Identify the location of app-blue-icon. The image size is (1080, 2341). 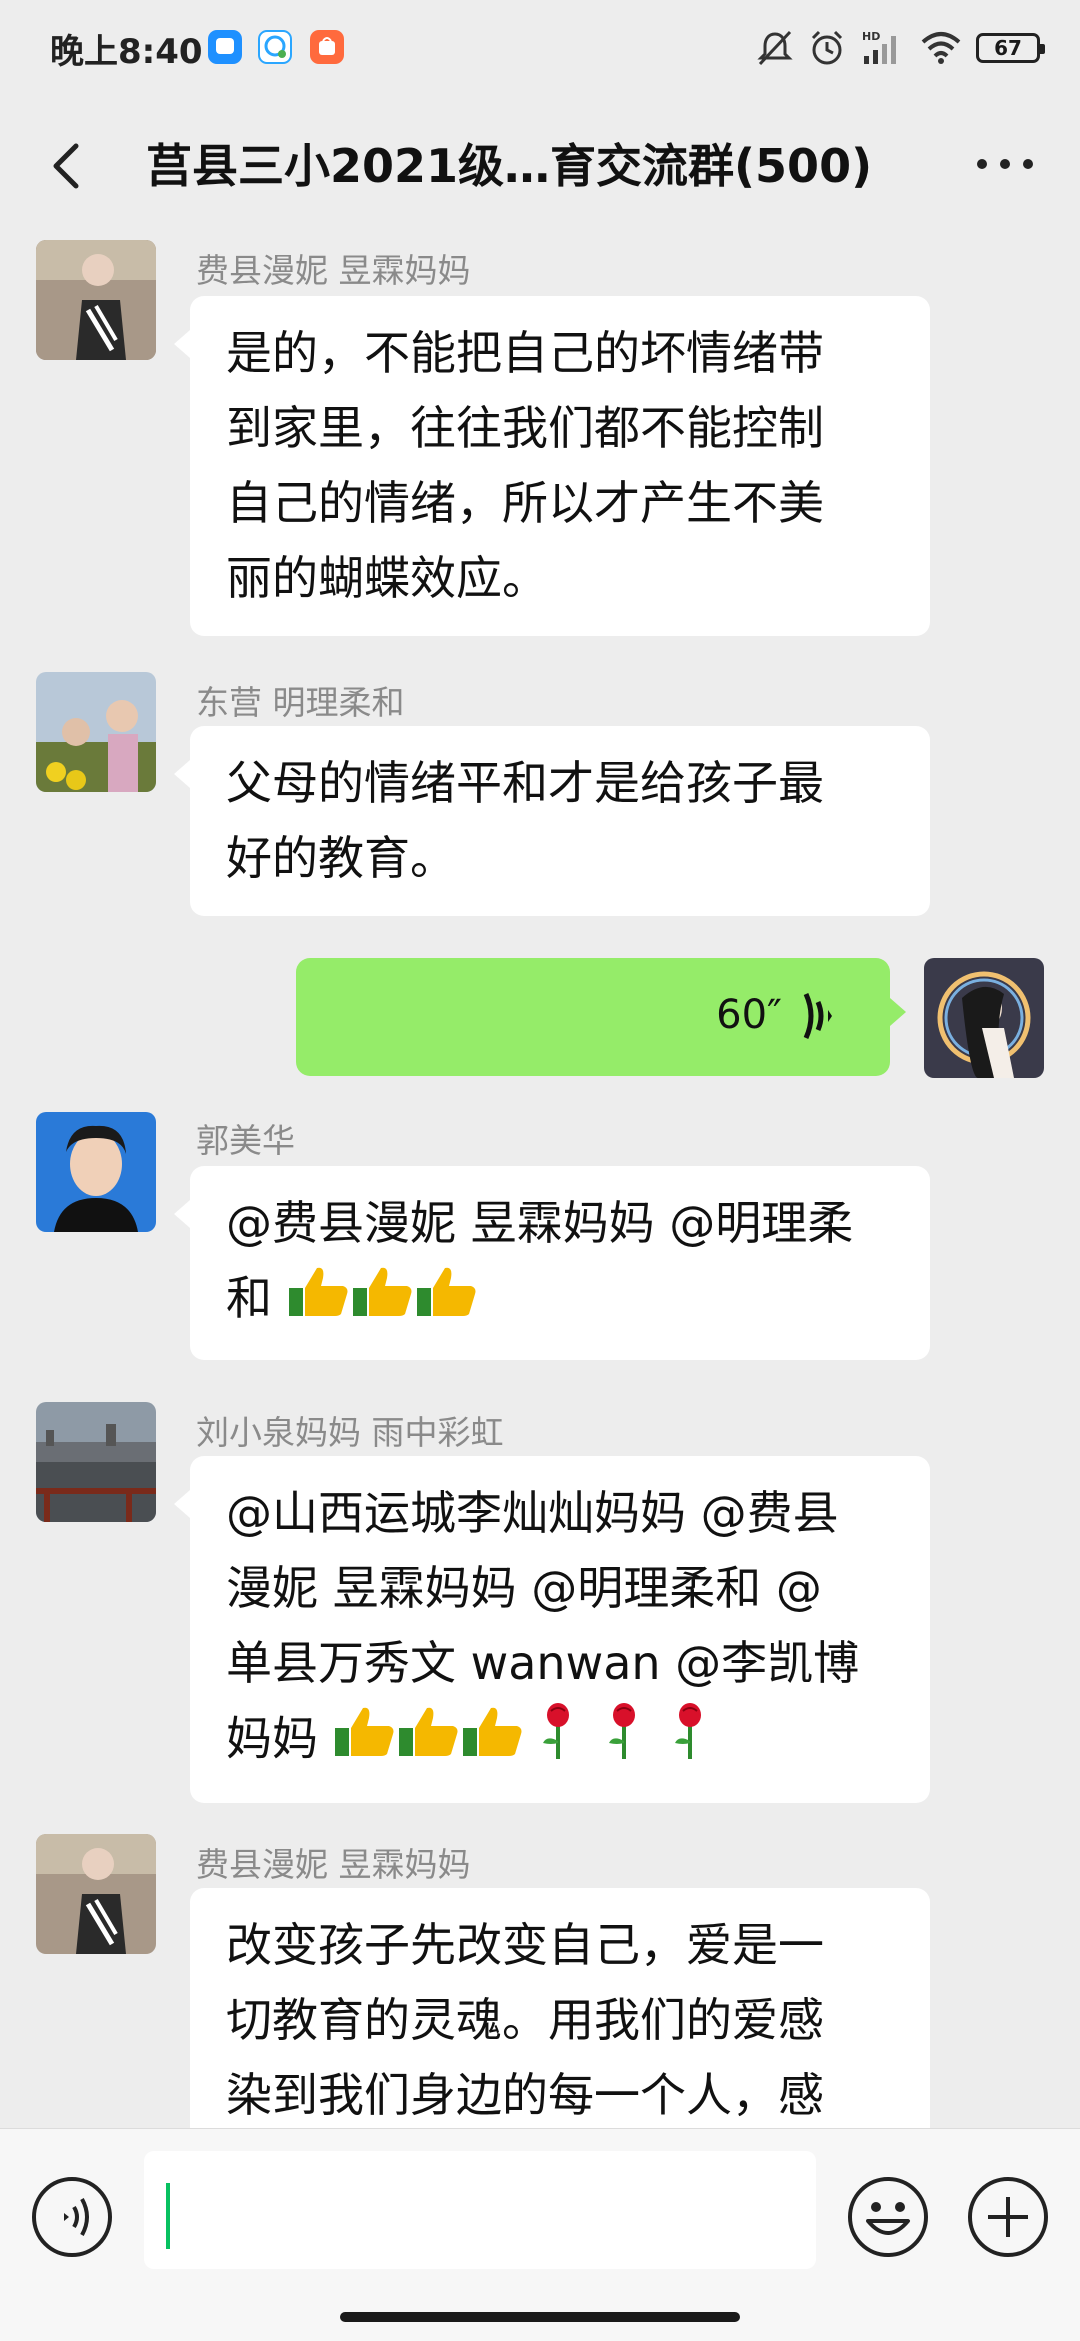
(225, 47).